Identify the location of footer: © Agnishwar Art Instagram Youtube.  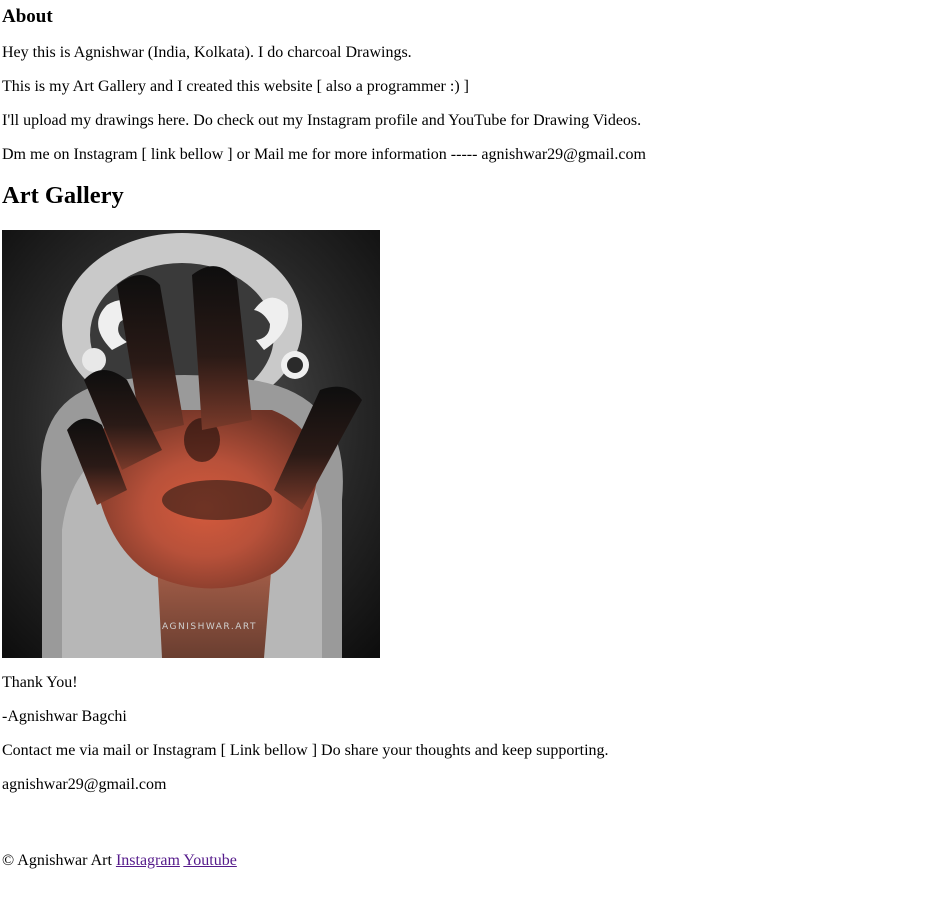
(467, 861).